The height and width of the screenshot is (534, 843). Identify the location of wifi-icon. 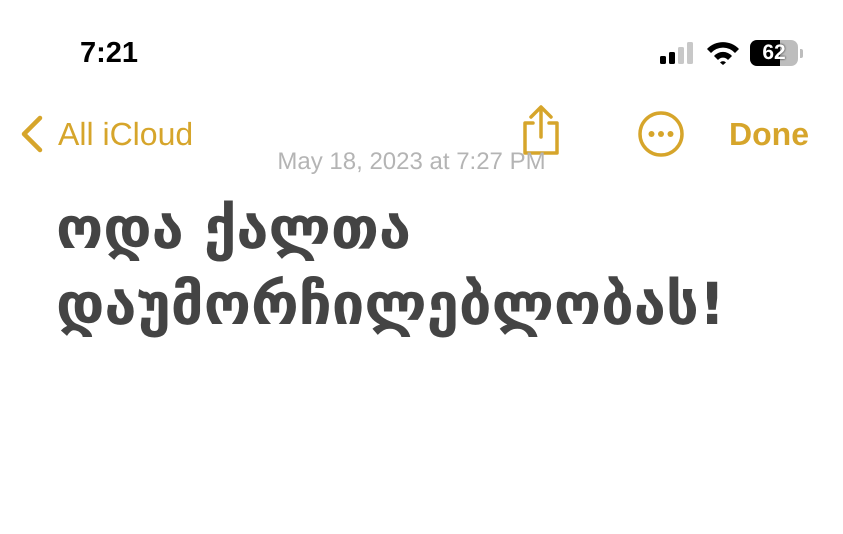
(723, 53).